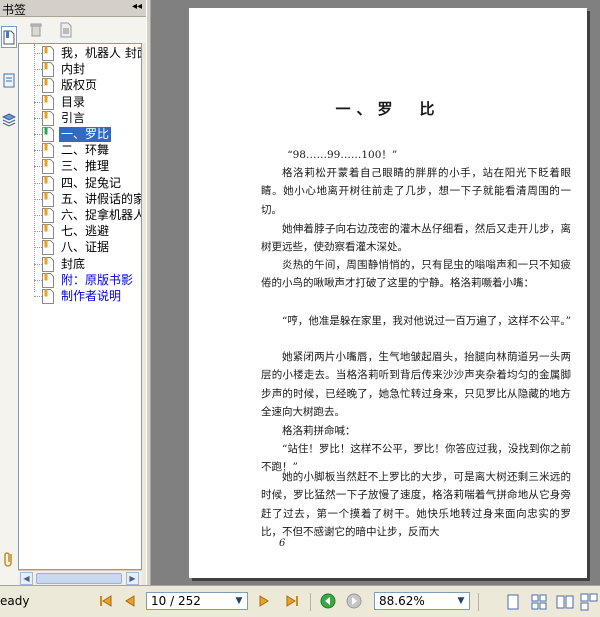 The image size is (600, 617). Describe the element at coordinates (26, 578) in the screenshot. I see `scroll-left-button: ◀` at that location.